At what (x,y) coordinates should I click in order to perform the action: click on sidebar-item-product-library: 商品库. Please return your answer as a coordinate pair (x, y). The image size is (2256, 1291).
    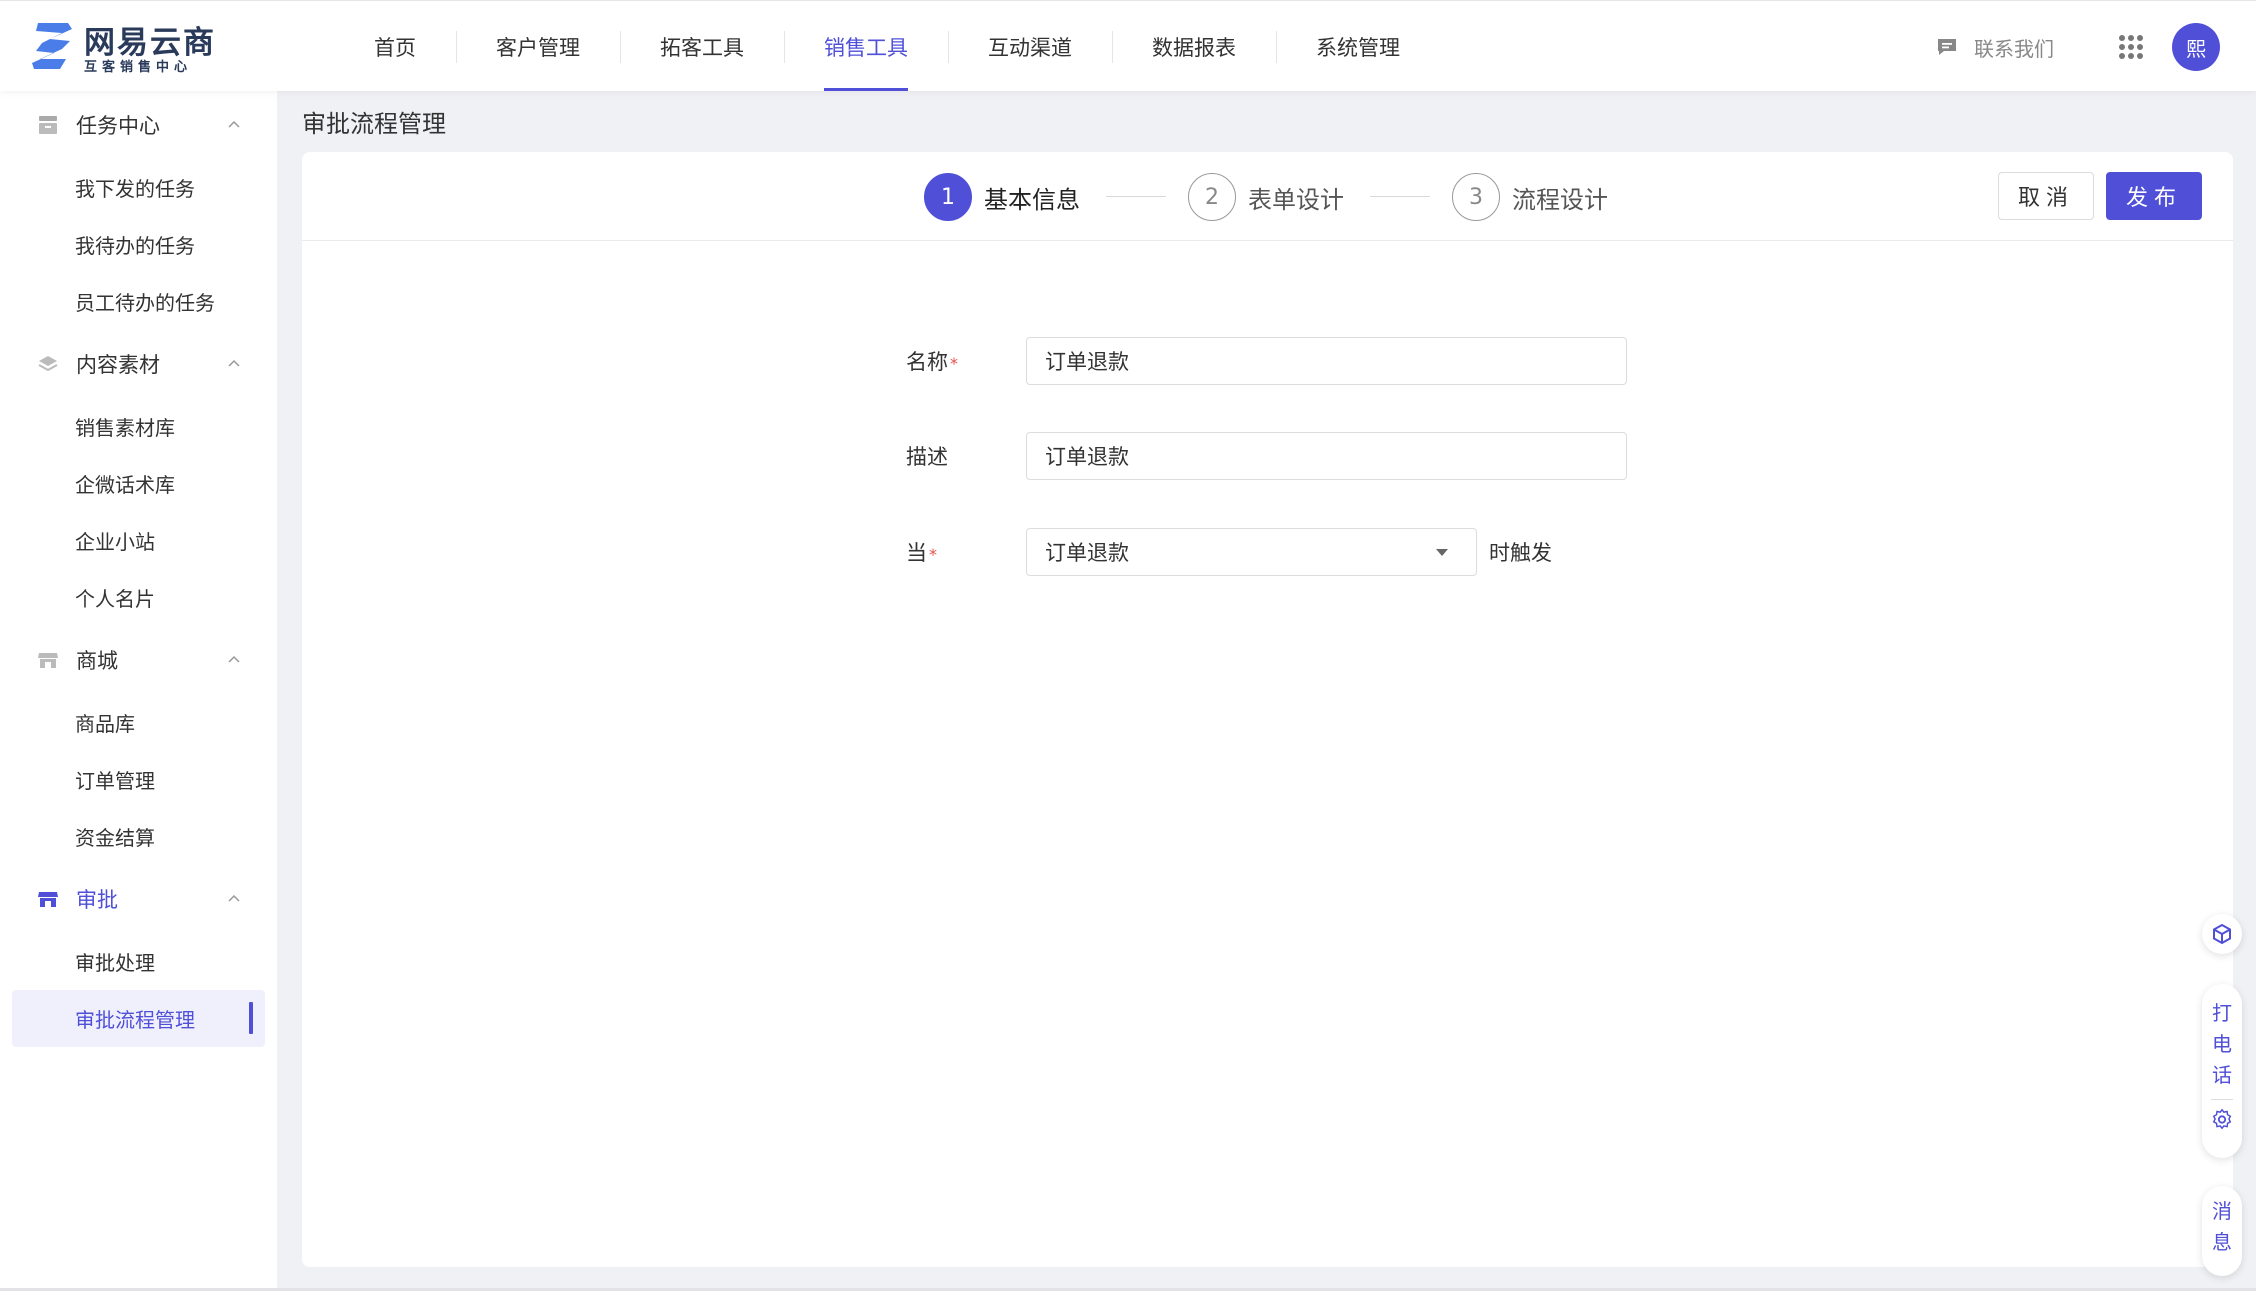
    Looking at the image, I should click on (138, 722).